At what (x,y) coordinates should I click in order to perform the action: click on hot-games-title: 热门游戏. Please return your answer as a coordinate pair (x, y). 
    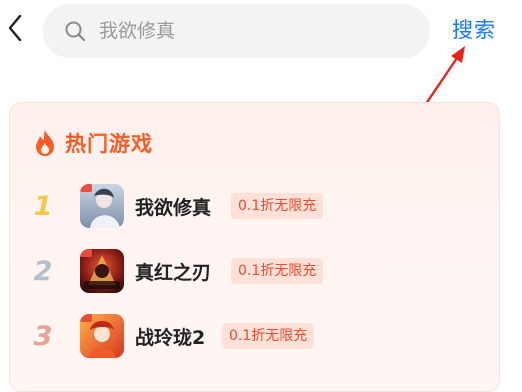
    Looking at the image, I should click on (109, 144).